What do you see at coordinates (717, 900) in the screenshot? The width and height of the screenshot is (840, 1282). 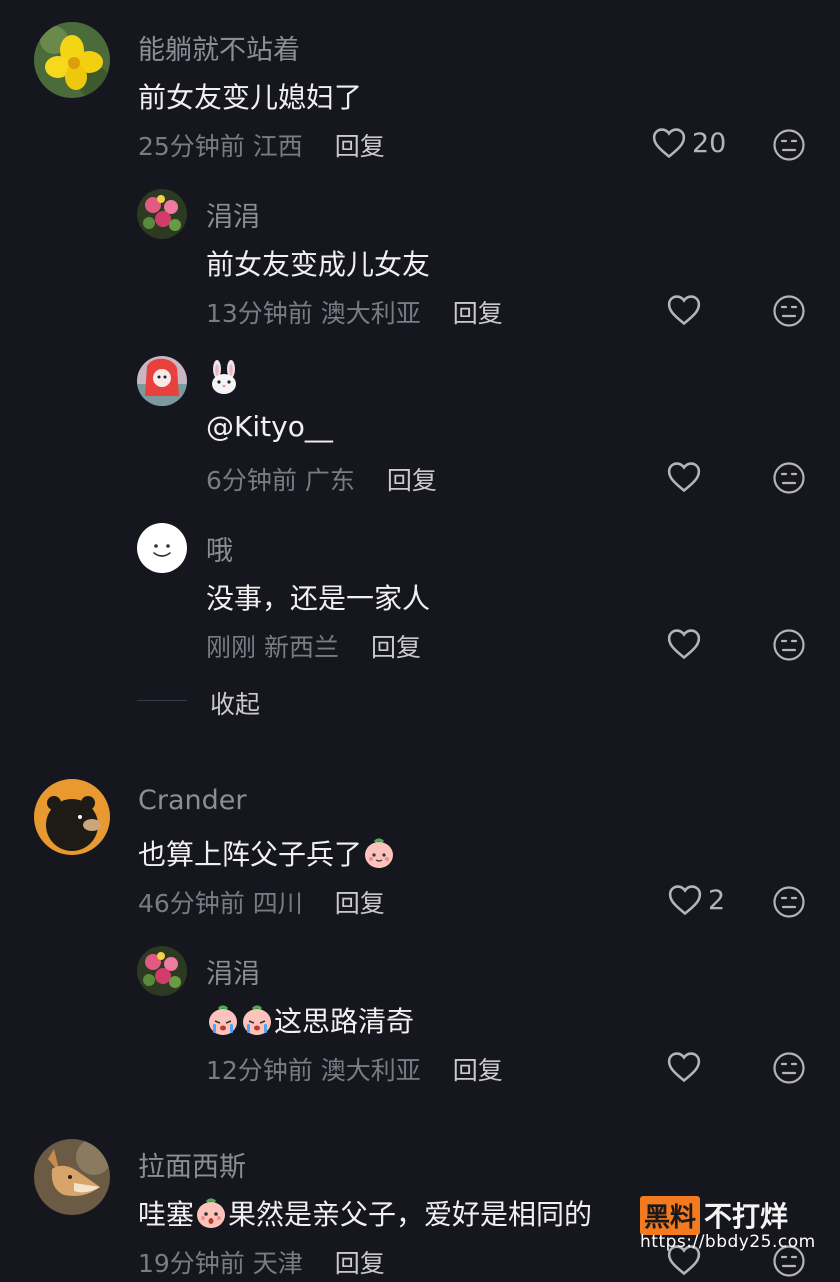 I see `like-count: 2` at bounding box center [717, 900].